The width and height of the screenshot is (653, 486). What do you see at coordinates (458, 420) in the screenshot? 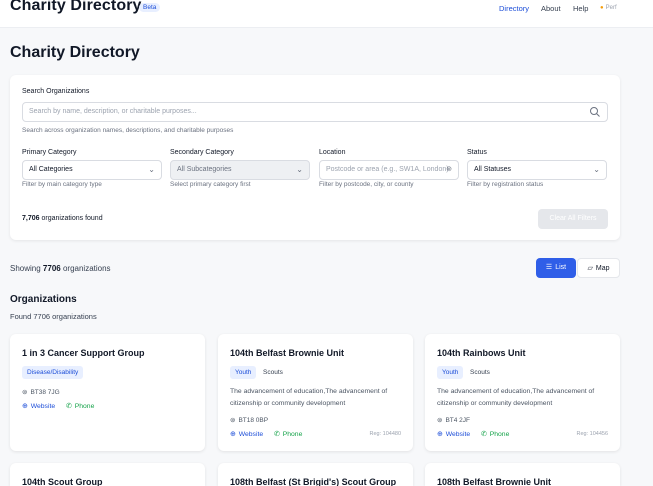
I see `card-postcode: BT4 2JF` at bounding box center [458, 420].